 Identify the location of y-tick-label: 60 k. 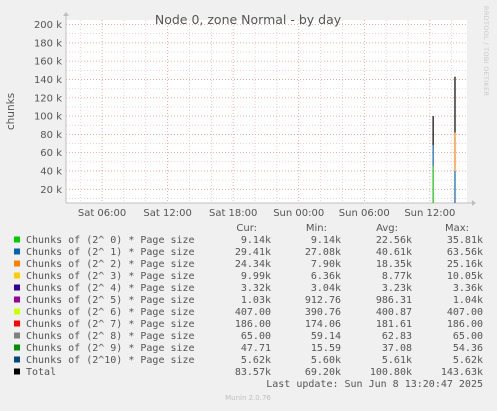
(51, 153).